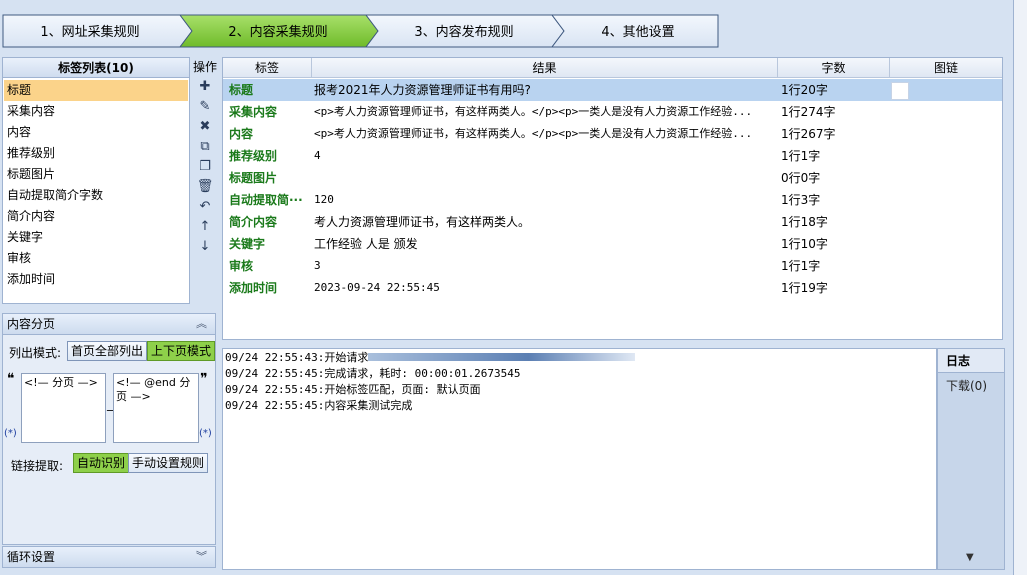 This screenshot has width=1027, height=575. What do you see at coordinates (253, 178) in the screenshot?
I see `row-tag-name: 标题图片` at bounding box center [253, 178].